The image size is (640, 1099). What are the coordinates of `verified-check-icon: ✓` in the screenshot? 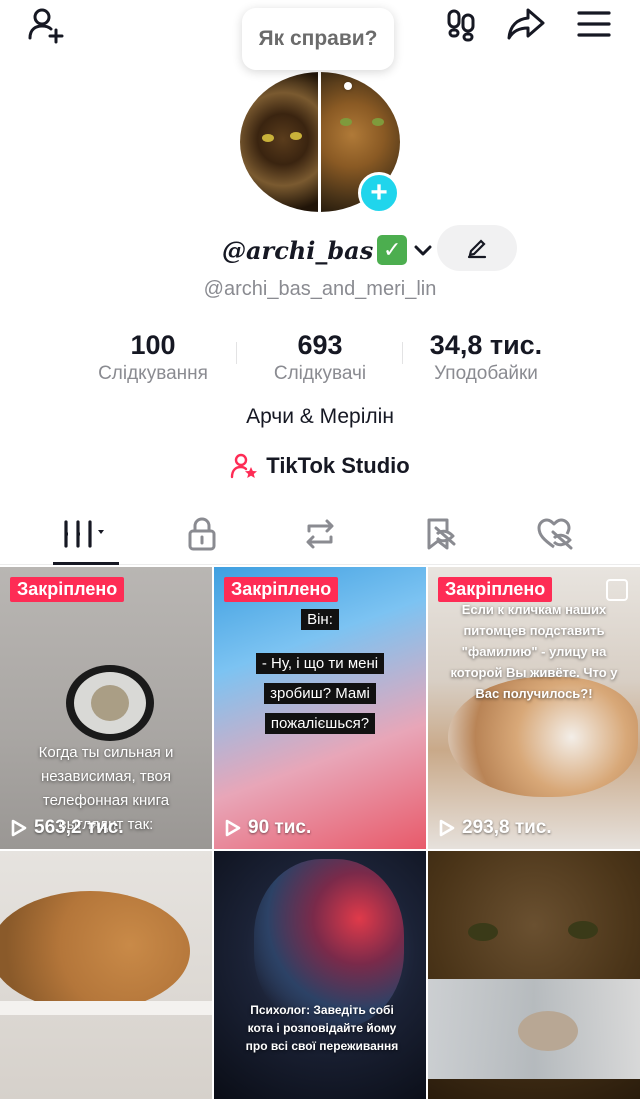 It's located at (392, 250).